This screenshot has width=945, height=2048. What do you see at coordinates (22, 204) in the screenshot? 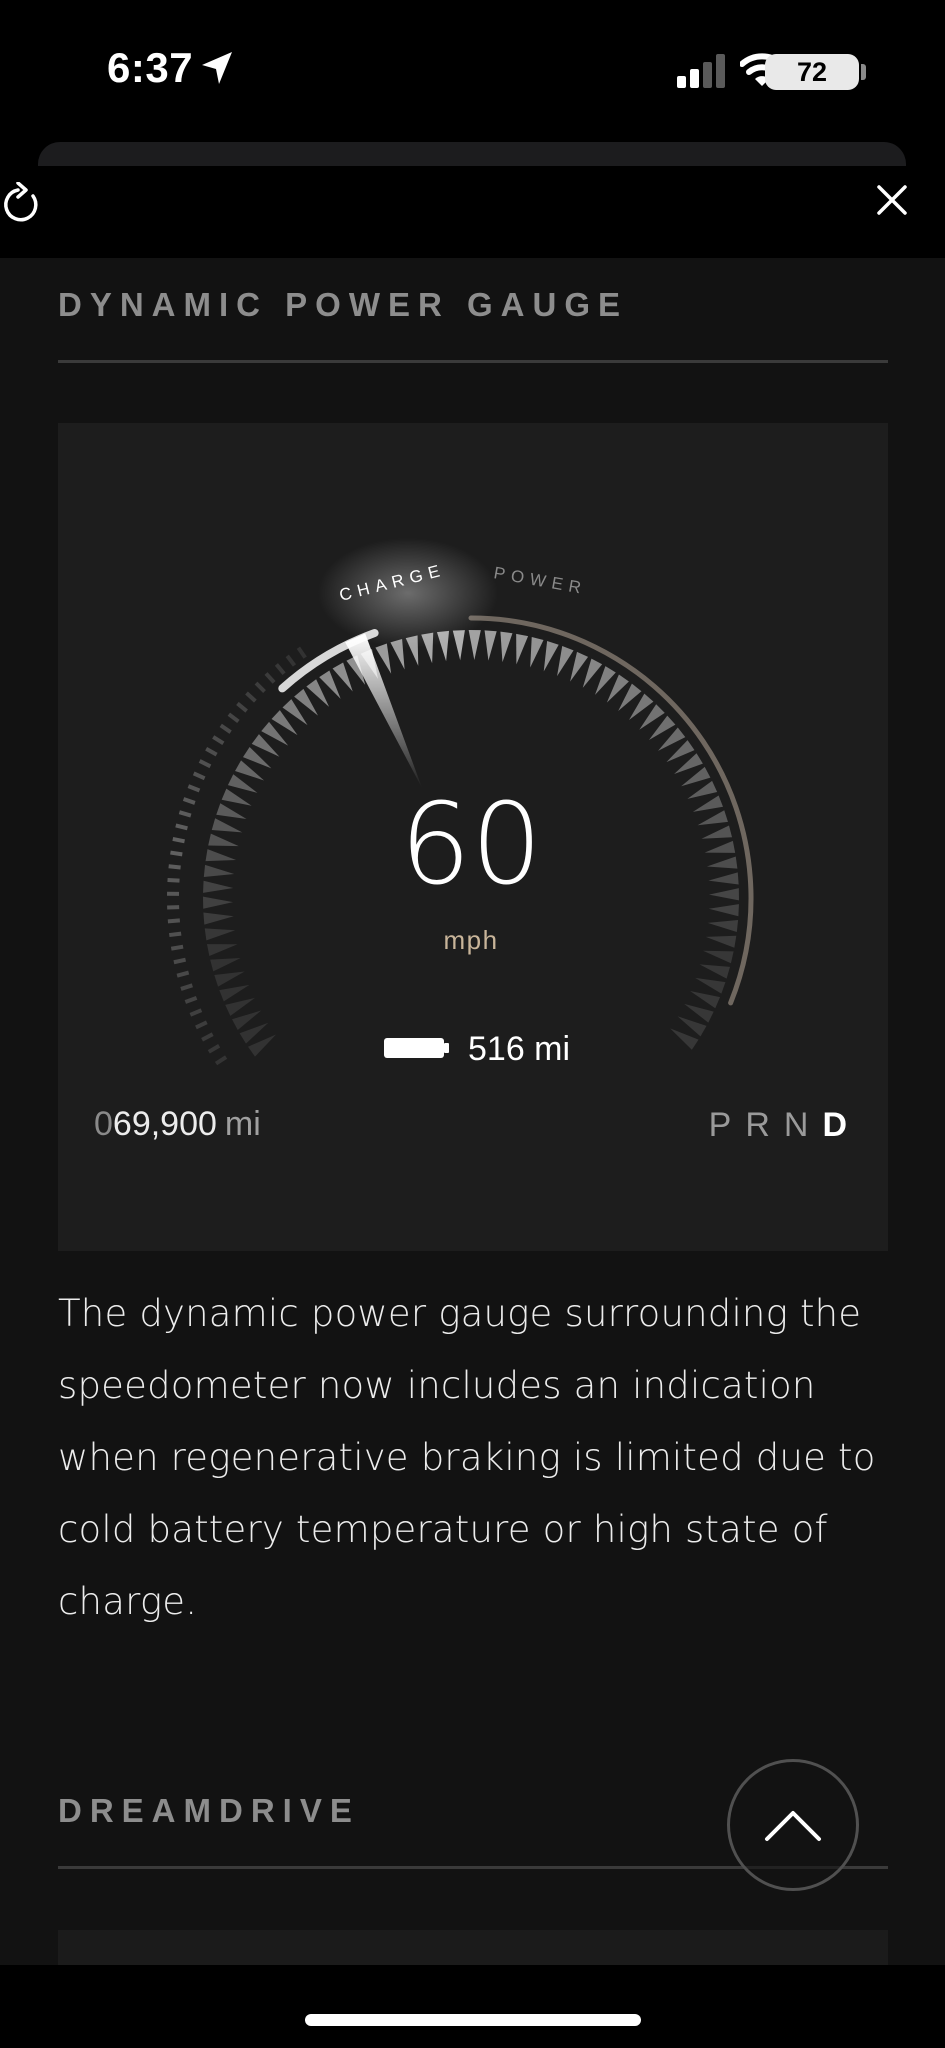
I see `refresh-icon` at bounding box center [22, 204].